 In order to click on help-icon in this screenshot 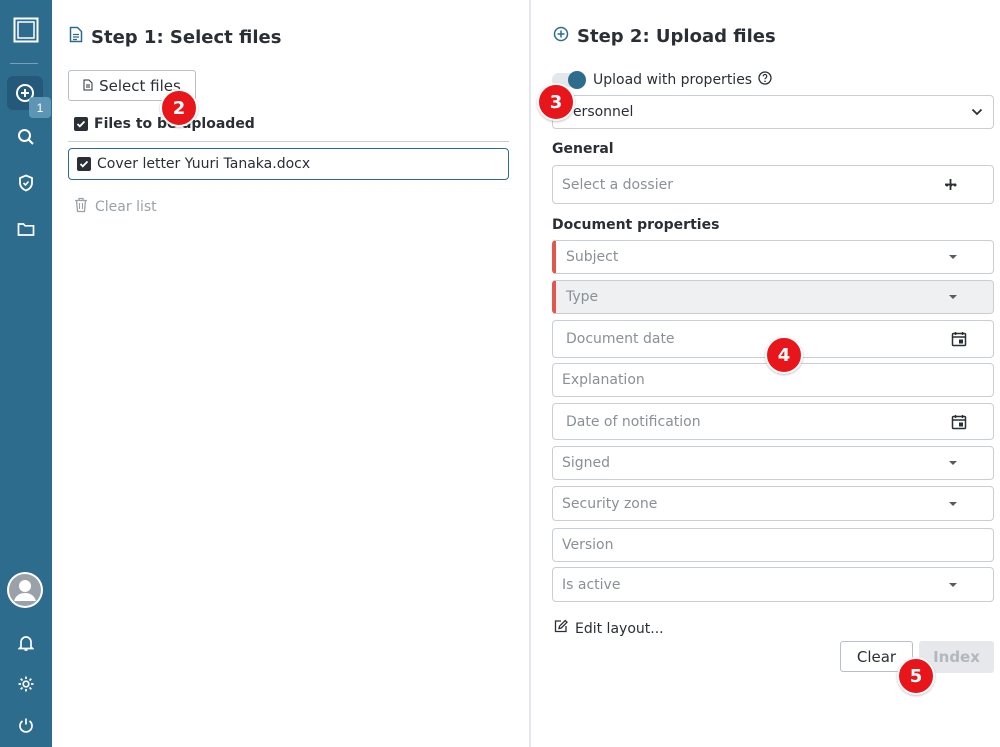, I will do `click(765, 80)`.